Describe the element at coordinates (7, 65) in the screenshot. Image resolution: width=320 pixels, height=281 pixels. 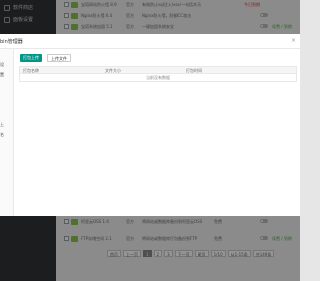
I see `nav-item: 设` at that location.